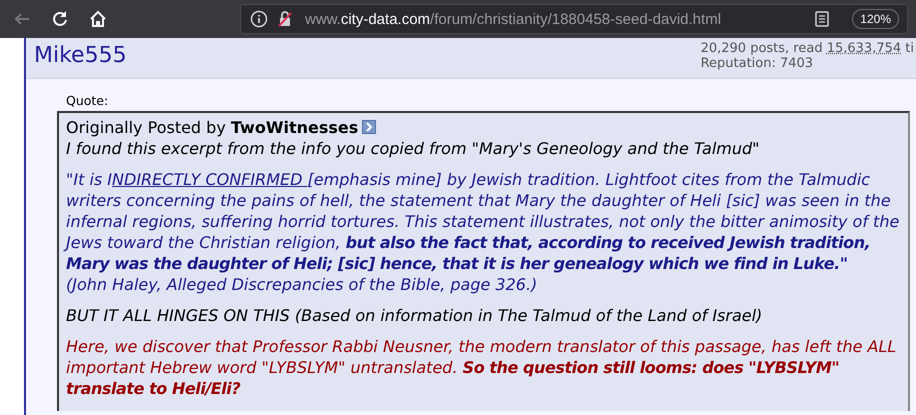 The height and width of the screenshot is (415, 916). I want to click on url-text: www.city-data.com/forum/christianity/1880458-seed-david.html, so click(555, 19).